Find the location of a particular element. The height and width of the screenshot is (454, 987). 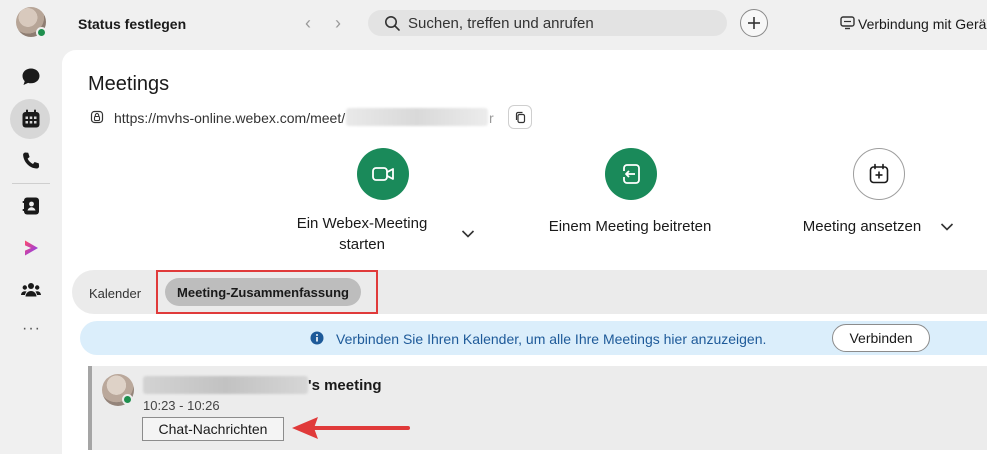

start-meeting-button is located at coordinates (383, 174).